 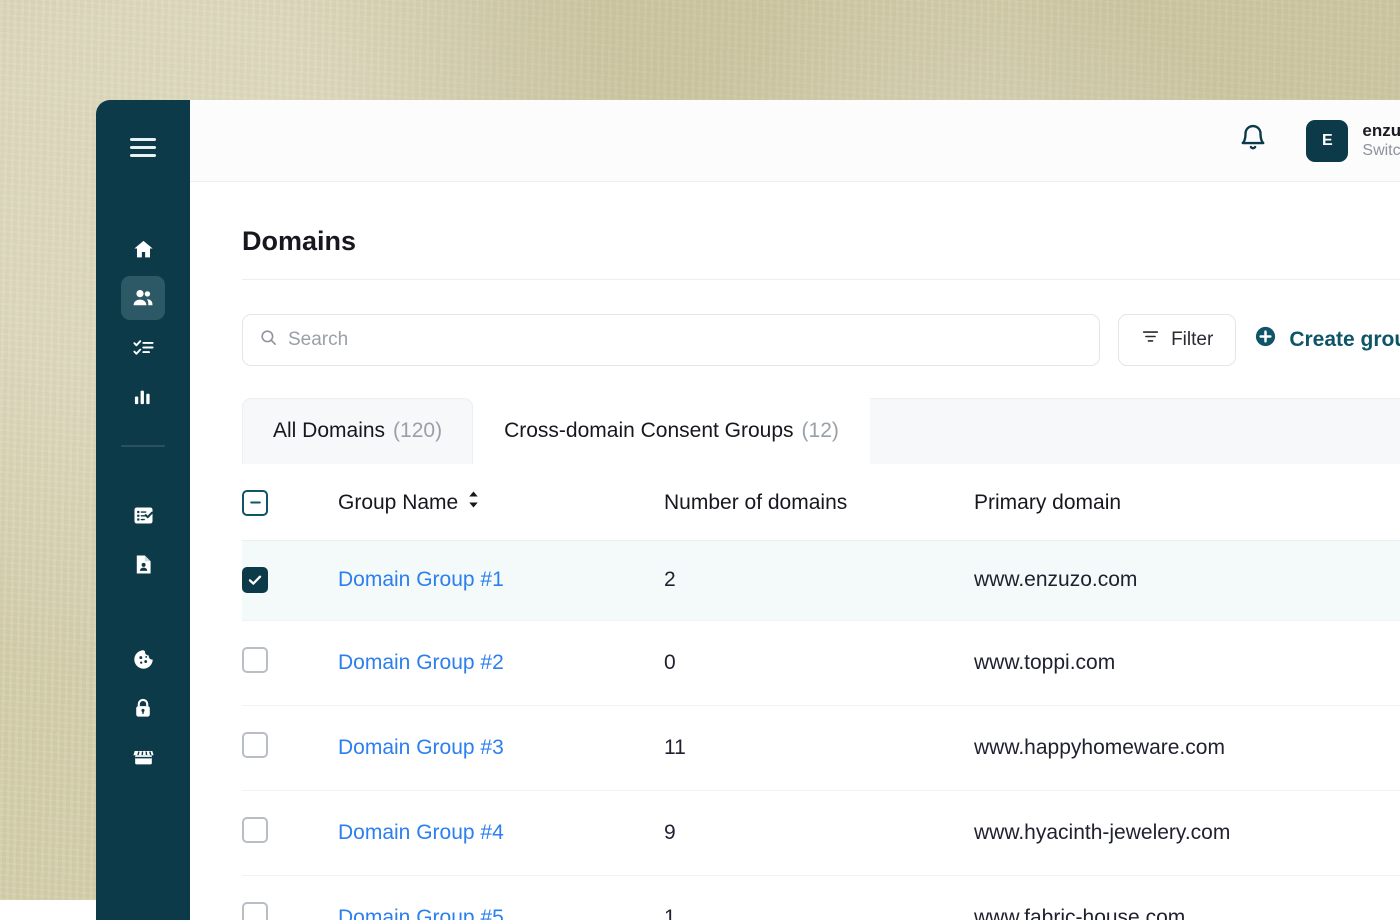 I want to click on column-header-group-name: Group Name, so click(x=501, y=502).